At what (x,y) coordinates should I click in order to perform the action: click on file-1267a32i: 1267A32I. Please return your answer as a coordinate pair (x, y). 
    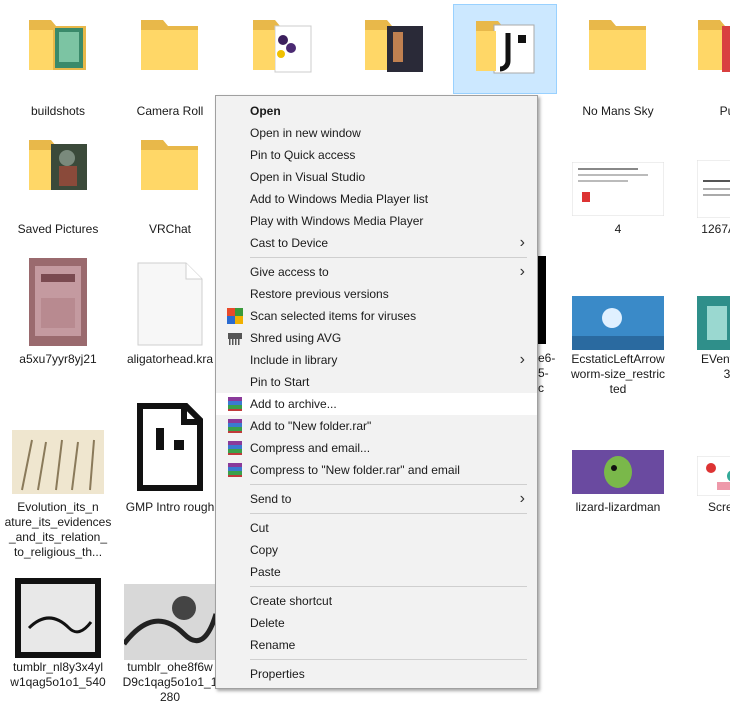
    Looking at the image, I should click on (701, 200).